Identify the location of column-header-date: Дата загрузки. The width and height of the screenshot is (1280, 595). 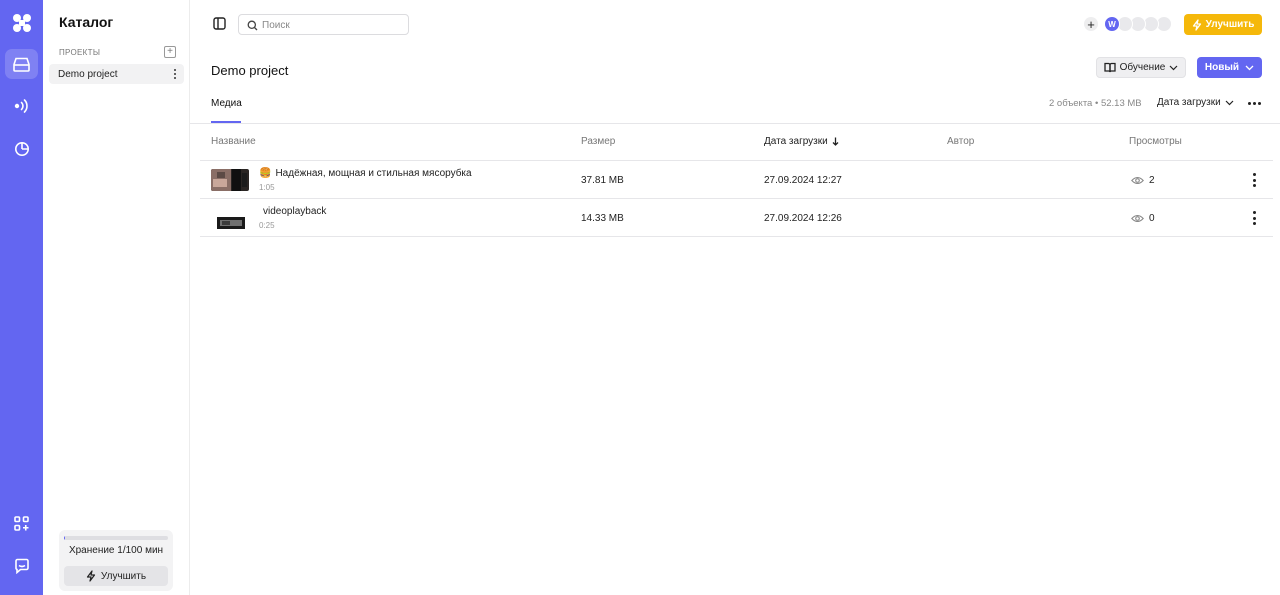
(801, 141).